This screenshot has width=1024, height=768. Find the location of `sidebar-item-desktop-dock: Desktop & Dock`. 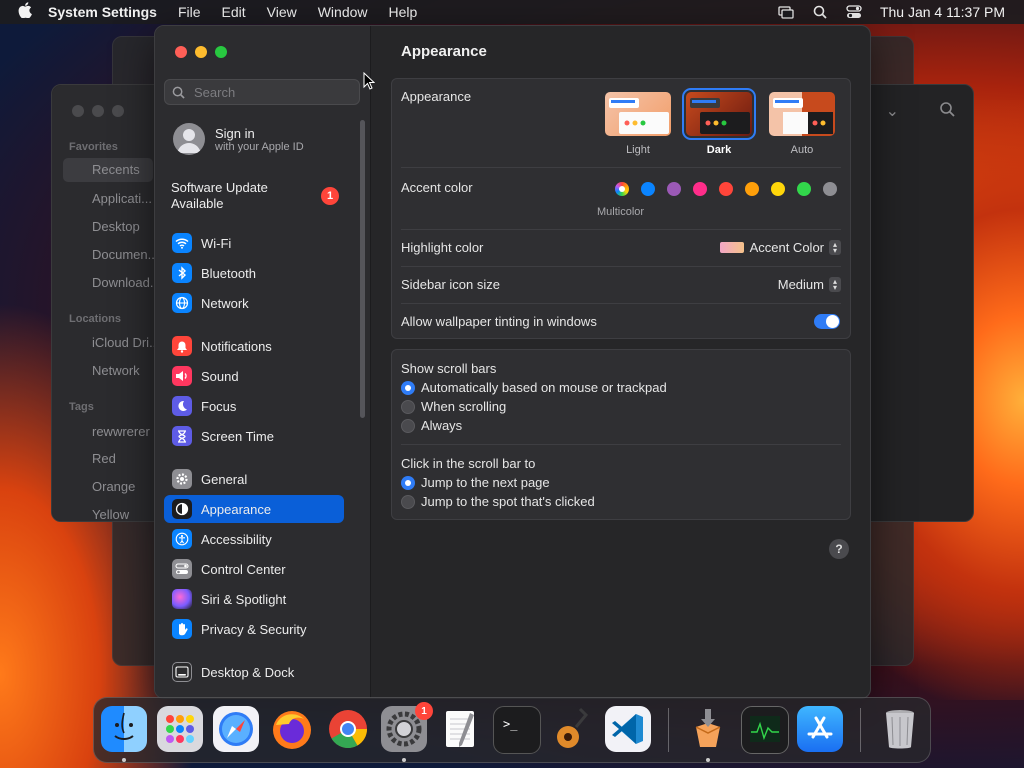

sidebar-item-desktop-dock: Desktop & Dock is located at coordinates (254, 672).